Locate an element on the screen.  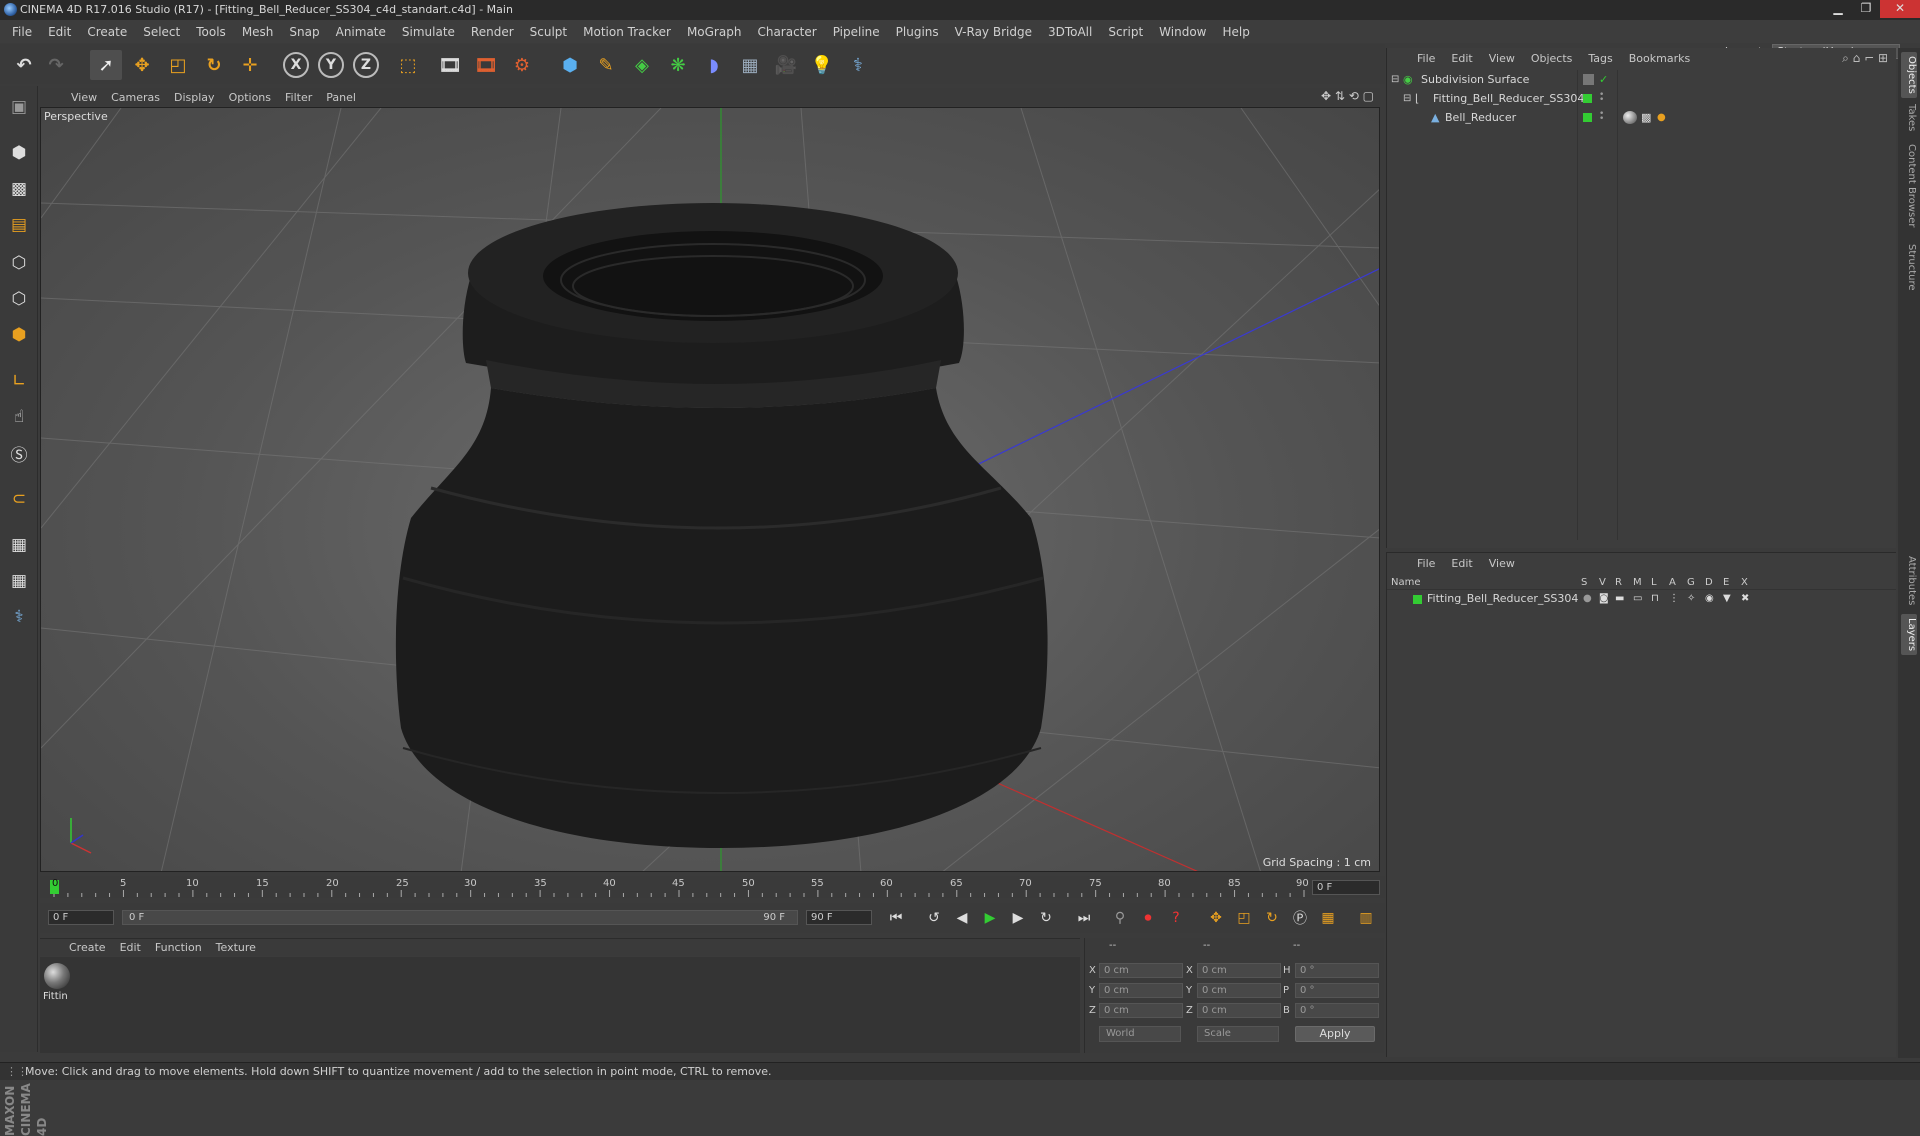
render-view-icon: 🎞 is located at coordinates (450, 65).